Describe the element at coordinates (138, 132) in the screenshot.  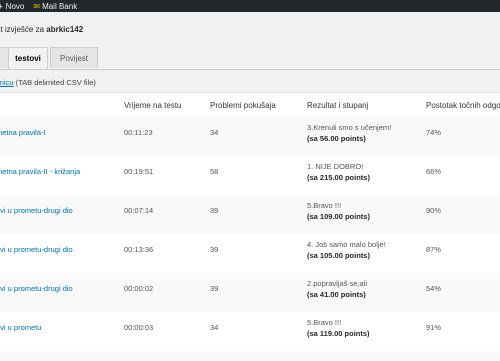
I see `time-cell: 00:11:23` at that location.